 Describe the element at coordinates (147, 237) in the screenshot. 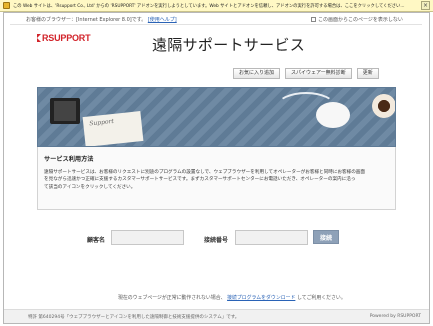

I see `customer-name-input` at that location.